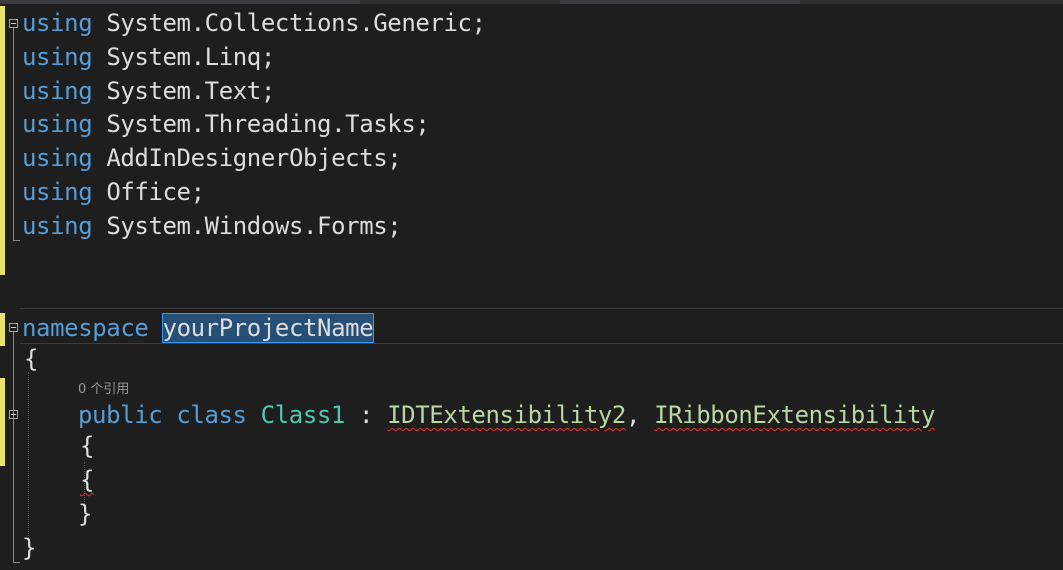  I want to click on namespace-ref: System.Text;, so click(190, 91).